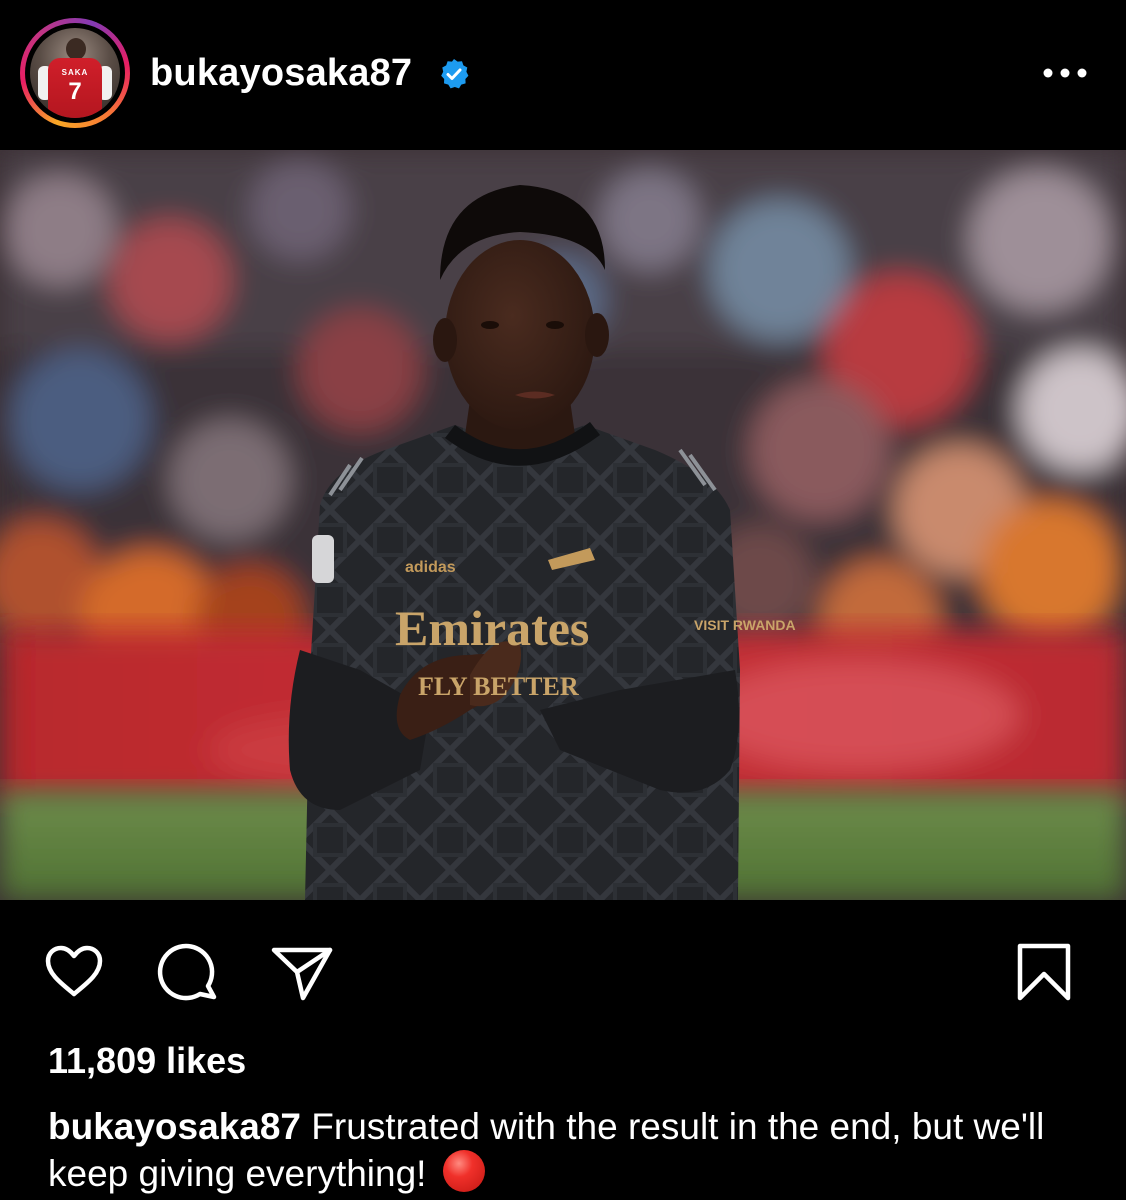  What do you see at coordinates (1065, 73) in the screenshot?
I see `more-options-icon` at bounding box center [1065, 73].